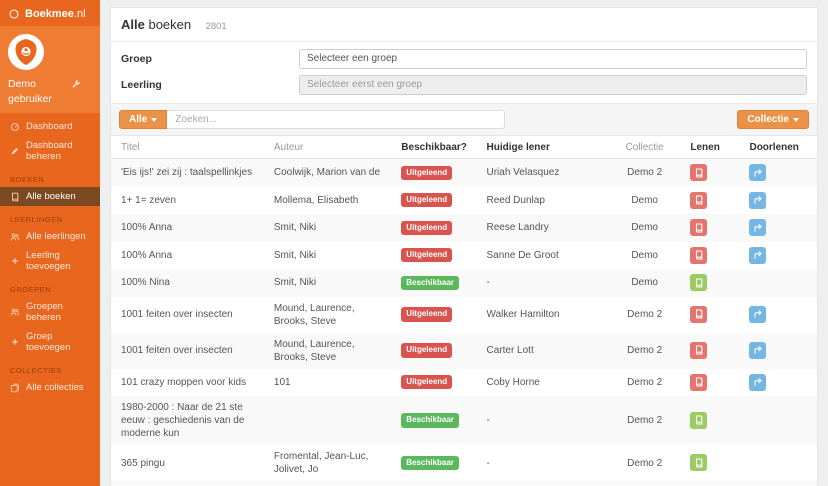 The height and width of the screenshot is (486, 828). What do you see at coordinates (327, 173) in the screenshot?
I see `cell-book-author: Coolwijk, Marion van de` at bounding box center [327, 173].